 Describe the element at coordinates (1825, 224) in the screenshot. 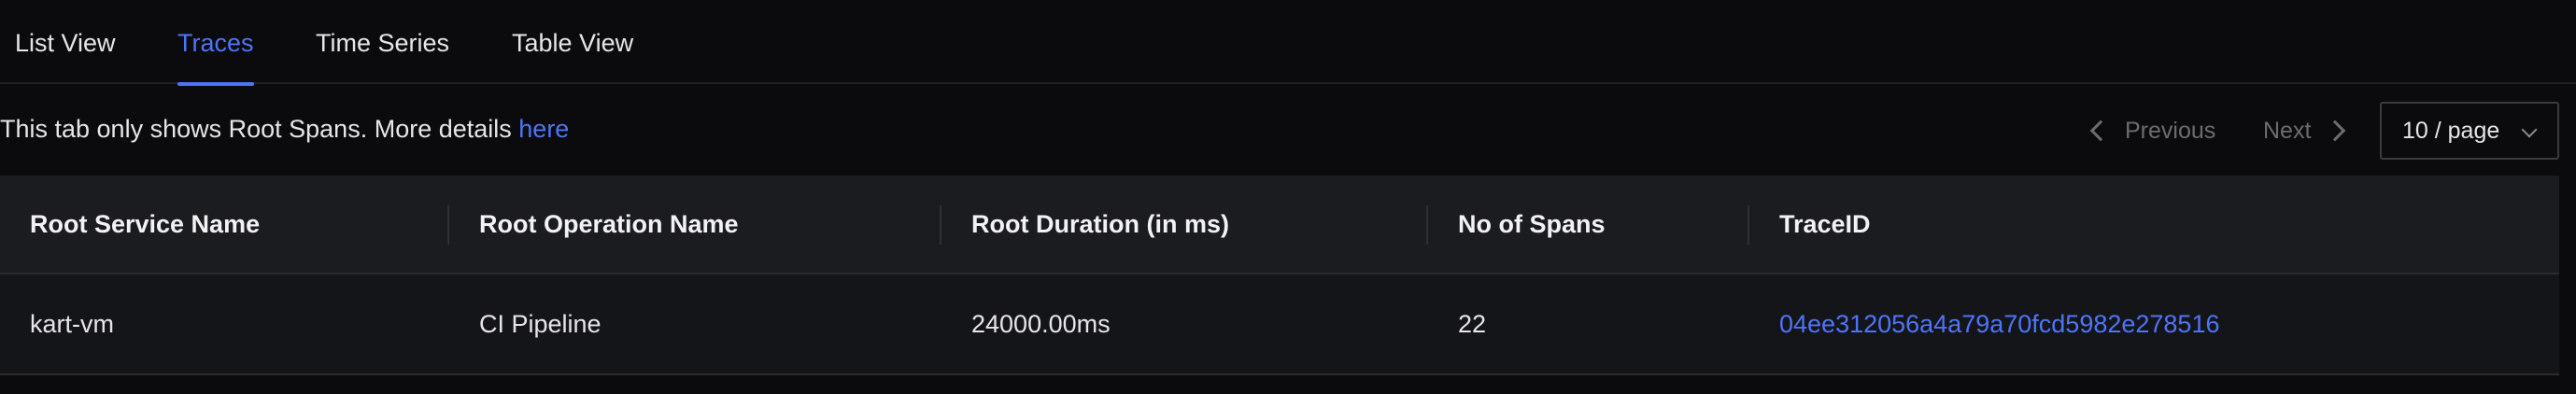

I see `column-header-trace-id: TraceID` at that location.